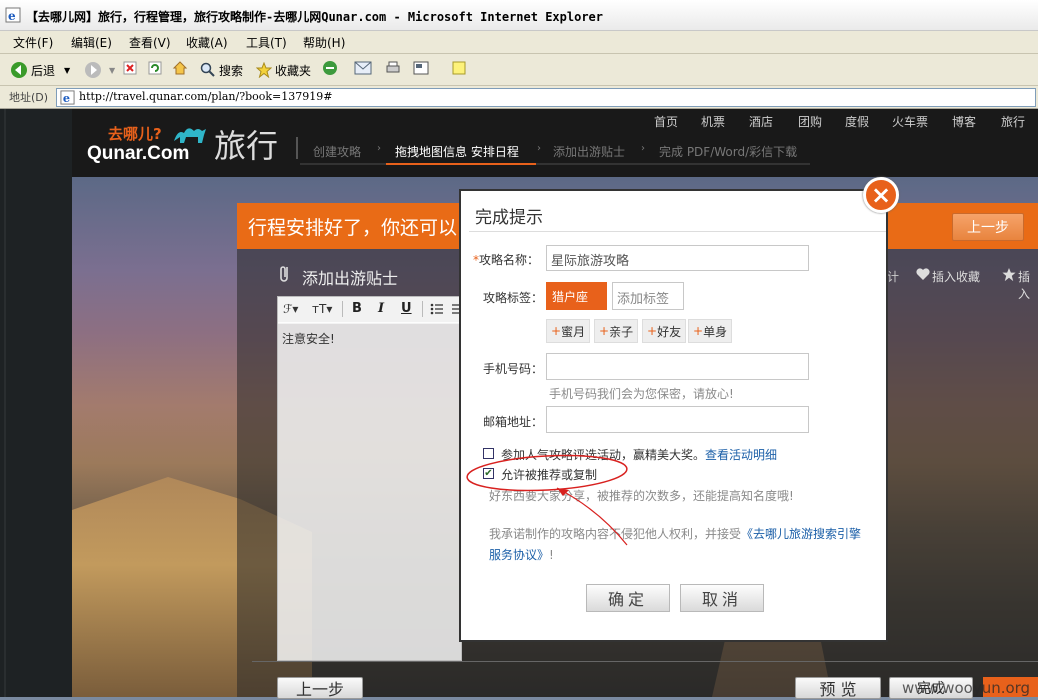 The height and width of the screenshot is (700, 1038). Describe the element at coordinates (810, 121) in the screenshot. I see `nav-groupbuy: 团购` at that location.